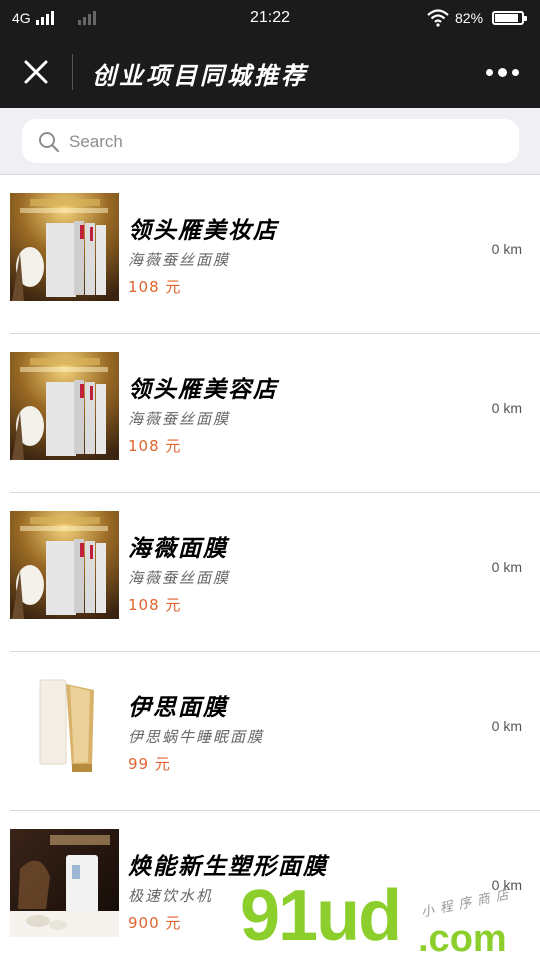  What do you see at coordinates (178, 548) in the screenshot?
I see `store-name: 海薇面膜` at bounding box center [178, 548].